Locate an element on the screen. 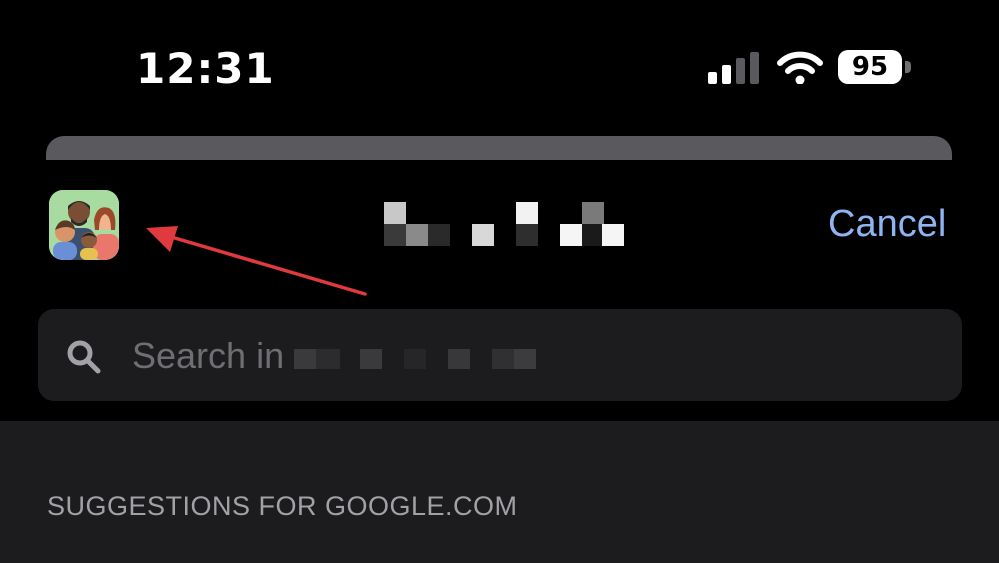 Image resolution: width=999 pixels, height=563 pixels. search-scope-obscured is located at coordinates (415, 359).